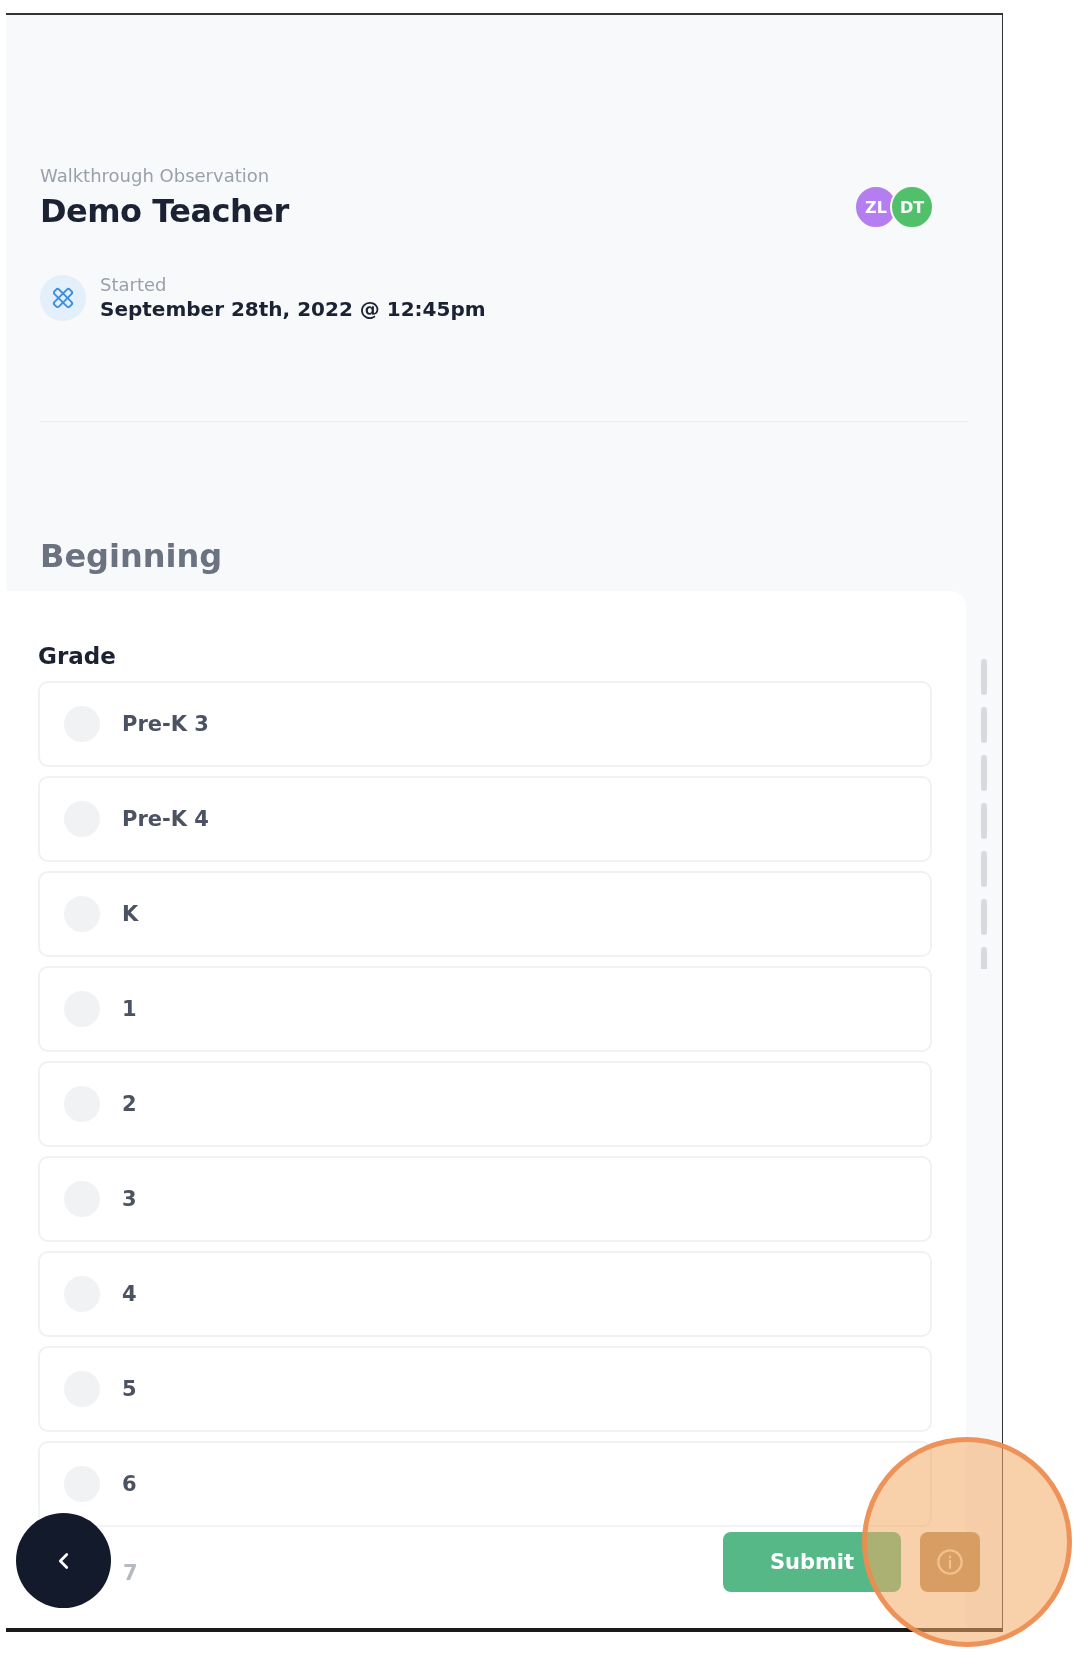 This screenshot has height=1658, width=1088. I want to click on option-label: 1, so click(129, 1009).